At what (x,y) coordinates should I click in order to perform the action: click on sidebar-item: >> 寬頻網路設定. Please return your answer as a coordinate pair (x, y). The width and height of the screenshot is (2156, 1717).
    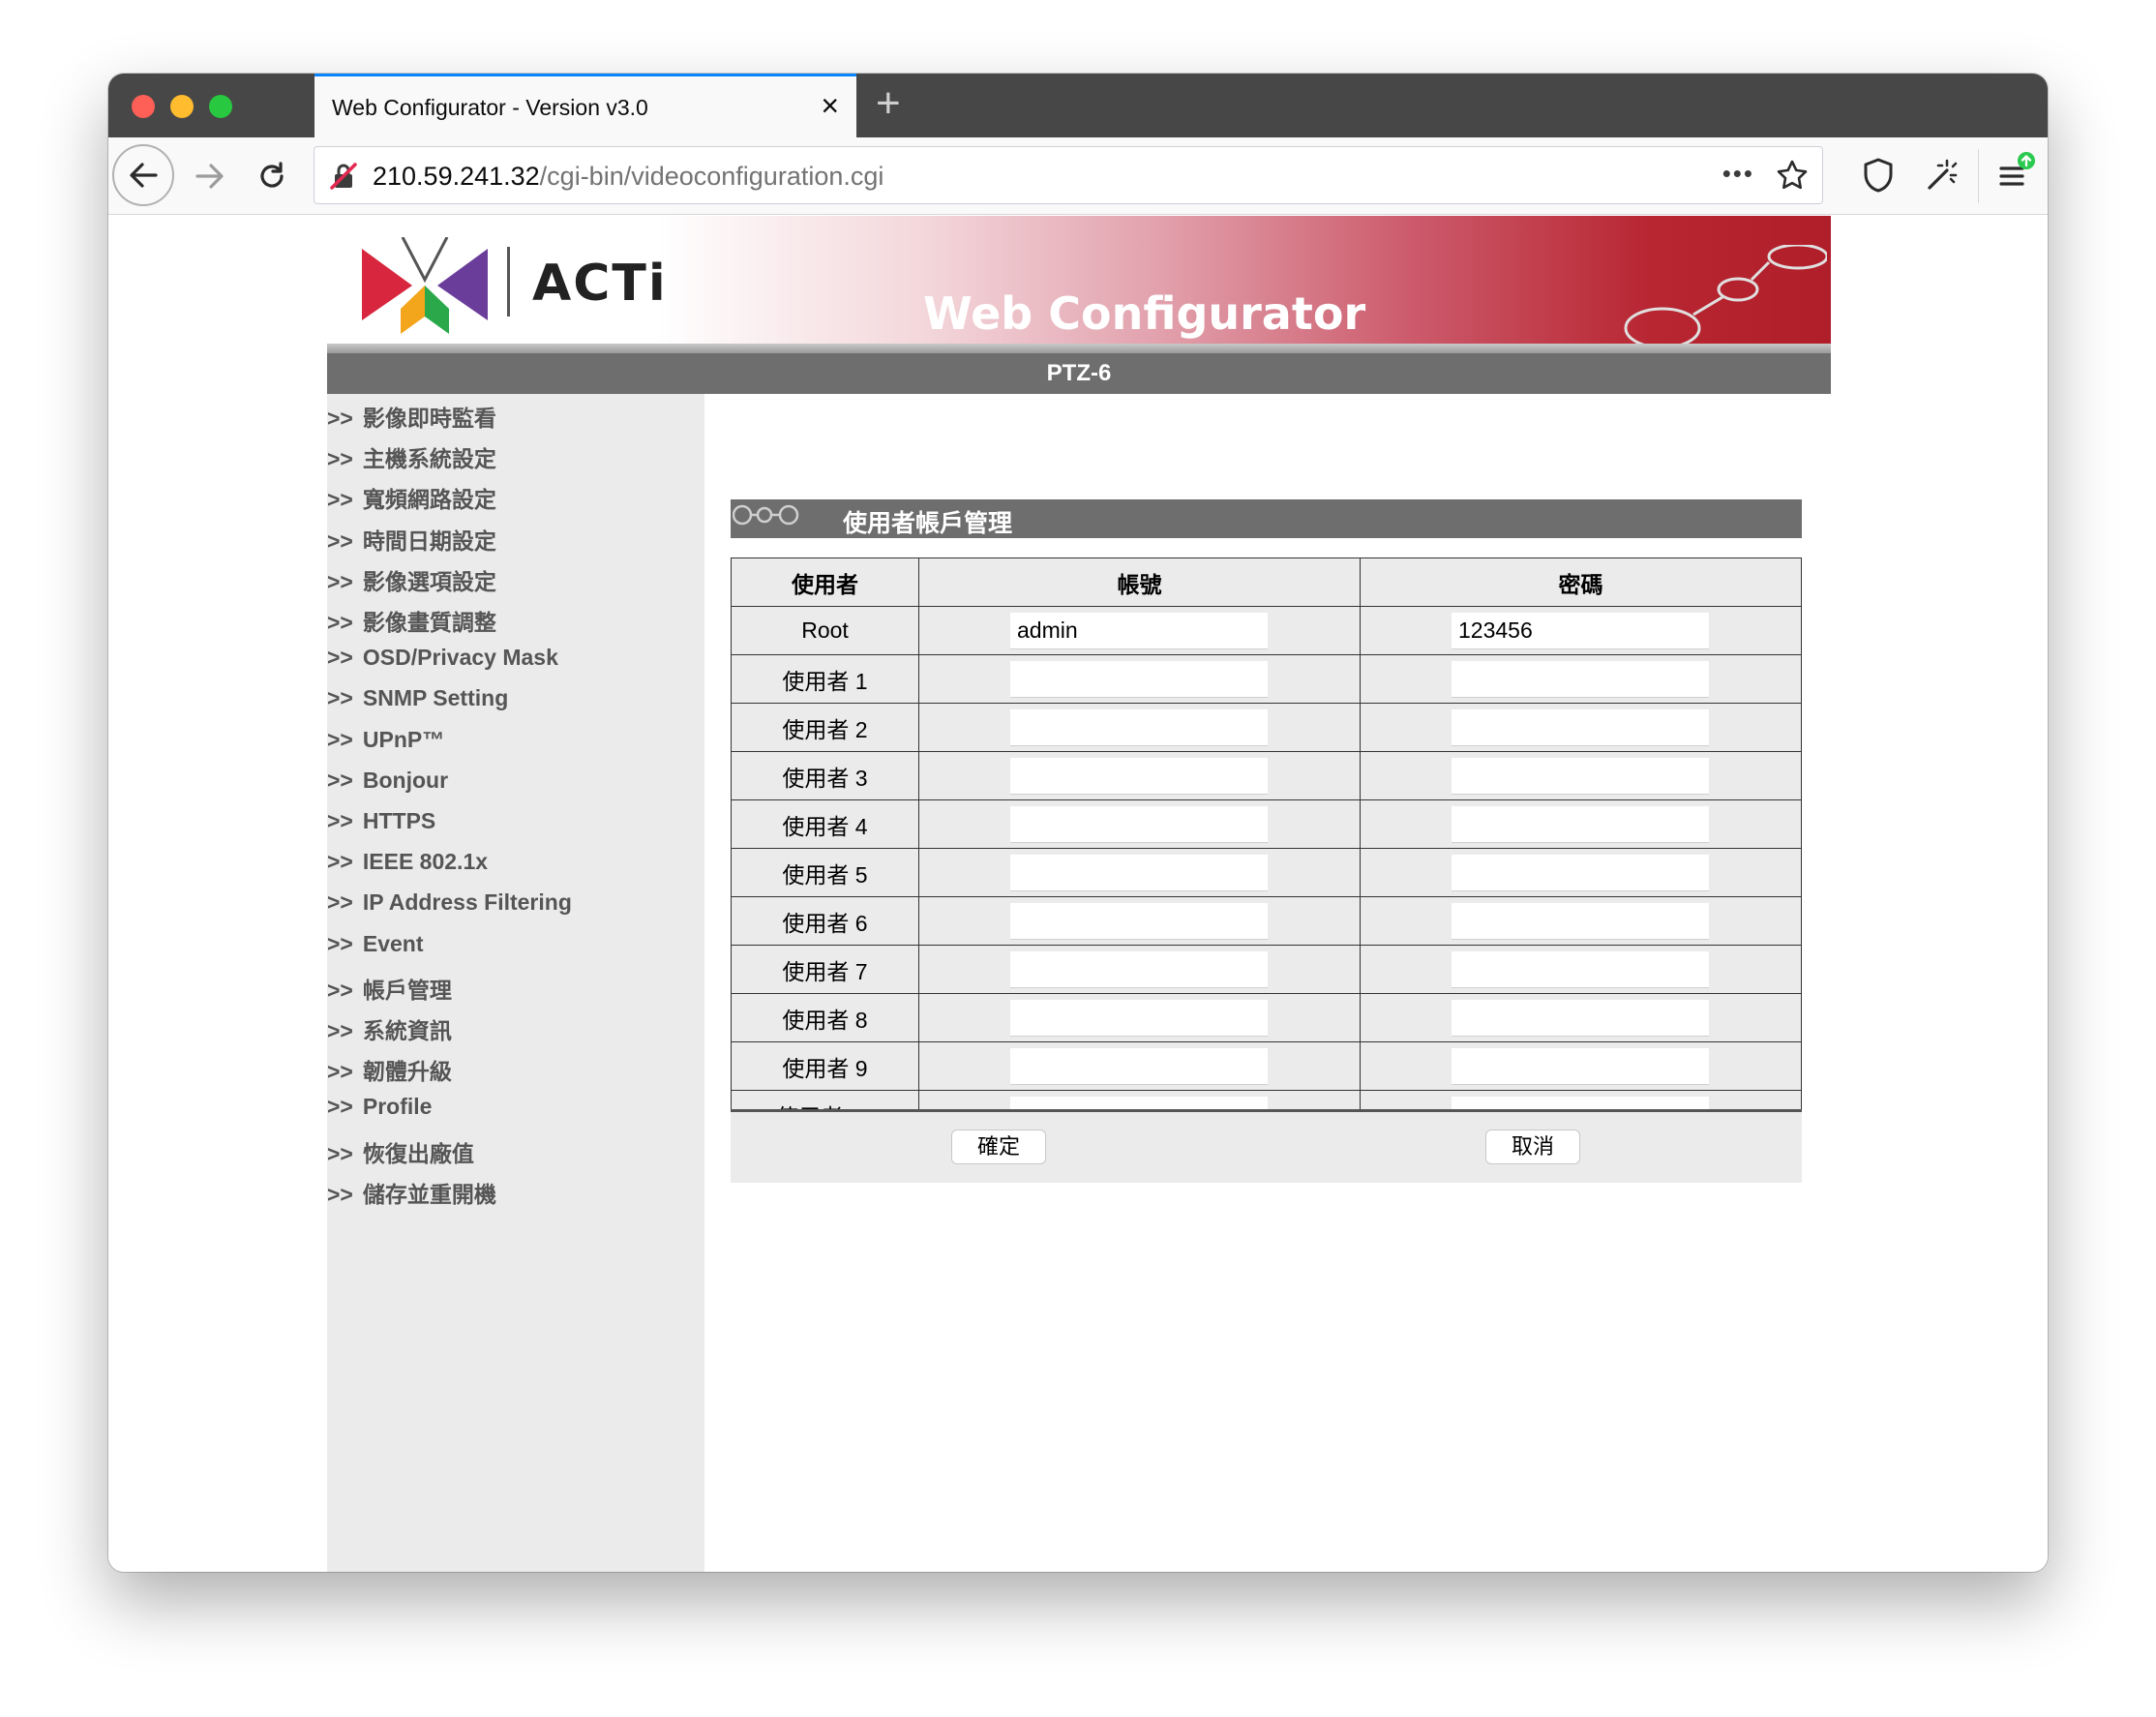
    Looking at the image, I should click on (411, 501).